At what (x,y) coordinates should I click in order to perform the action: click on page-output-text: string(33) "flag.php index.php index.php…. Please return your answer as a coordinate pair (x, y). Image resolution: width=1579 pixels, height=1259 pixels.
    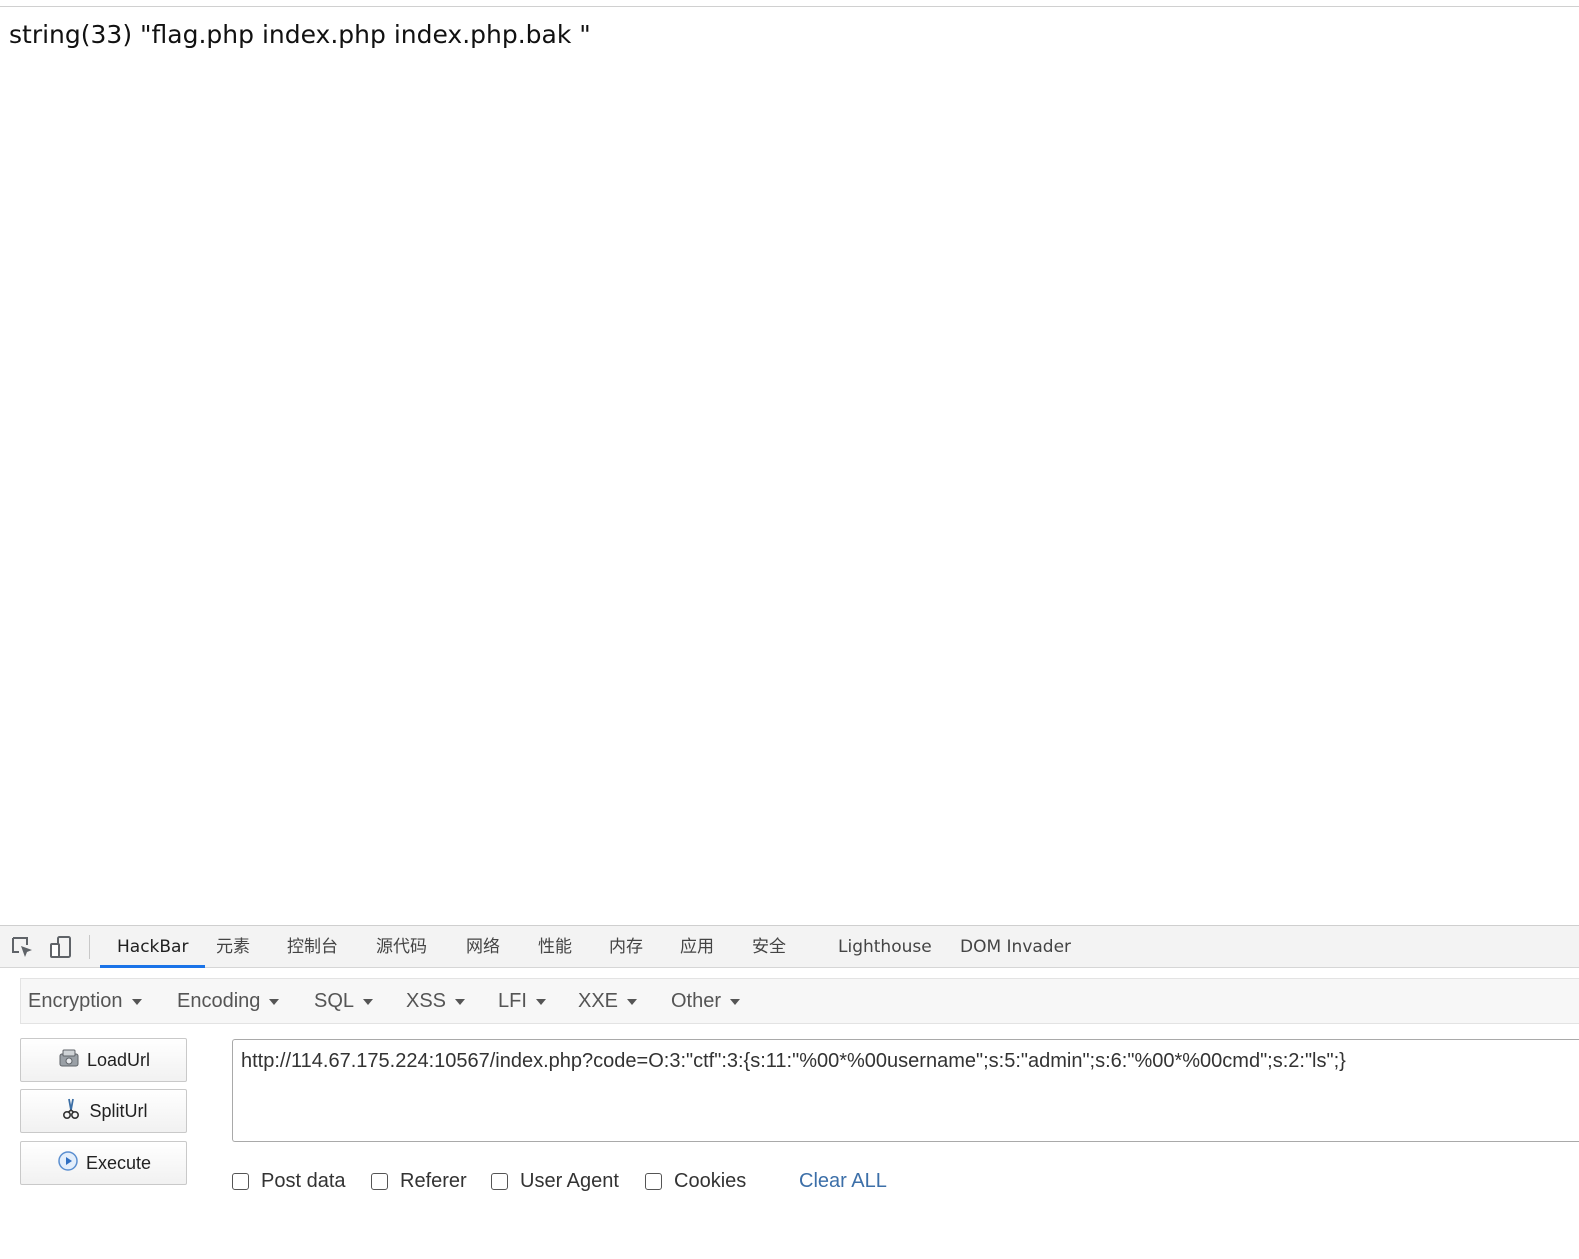
    Looking at the image, I should click on (300, 34).